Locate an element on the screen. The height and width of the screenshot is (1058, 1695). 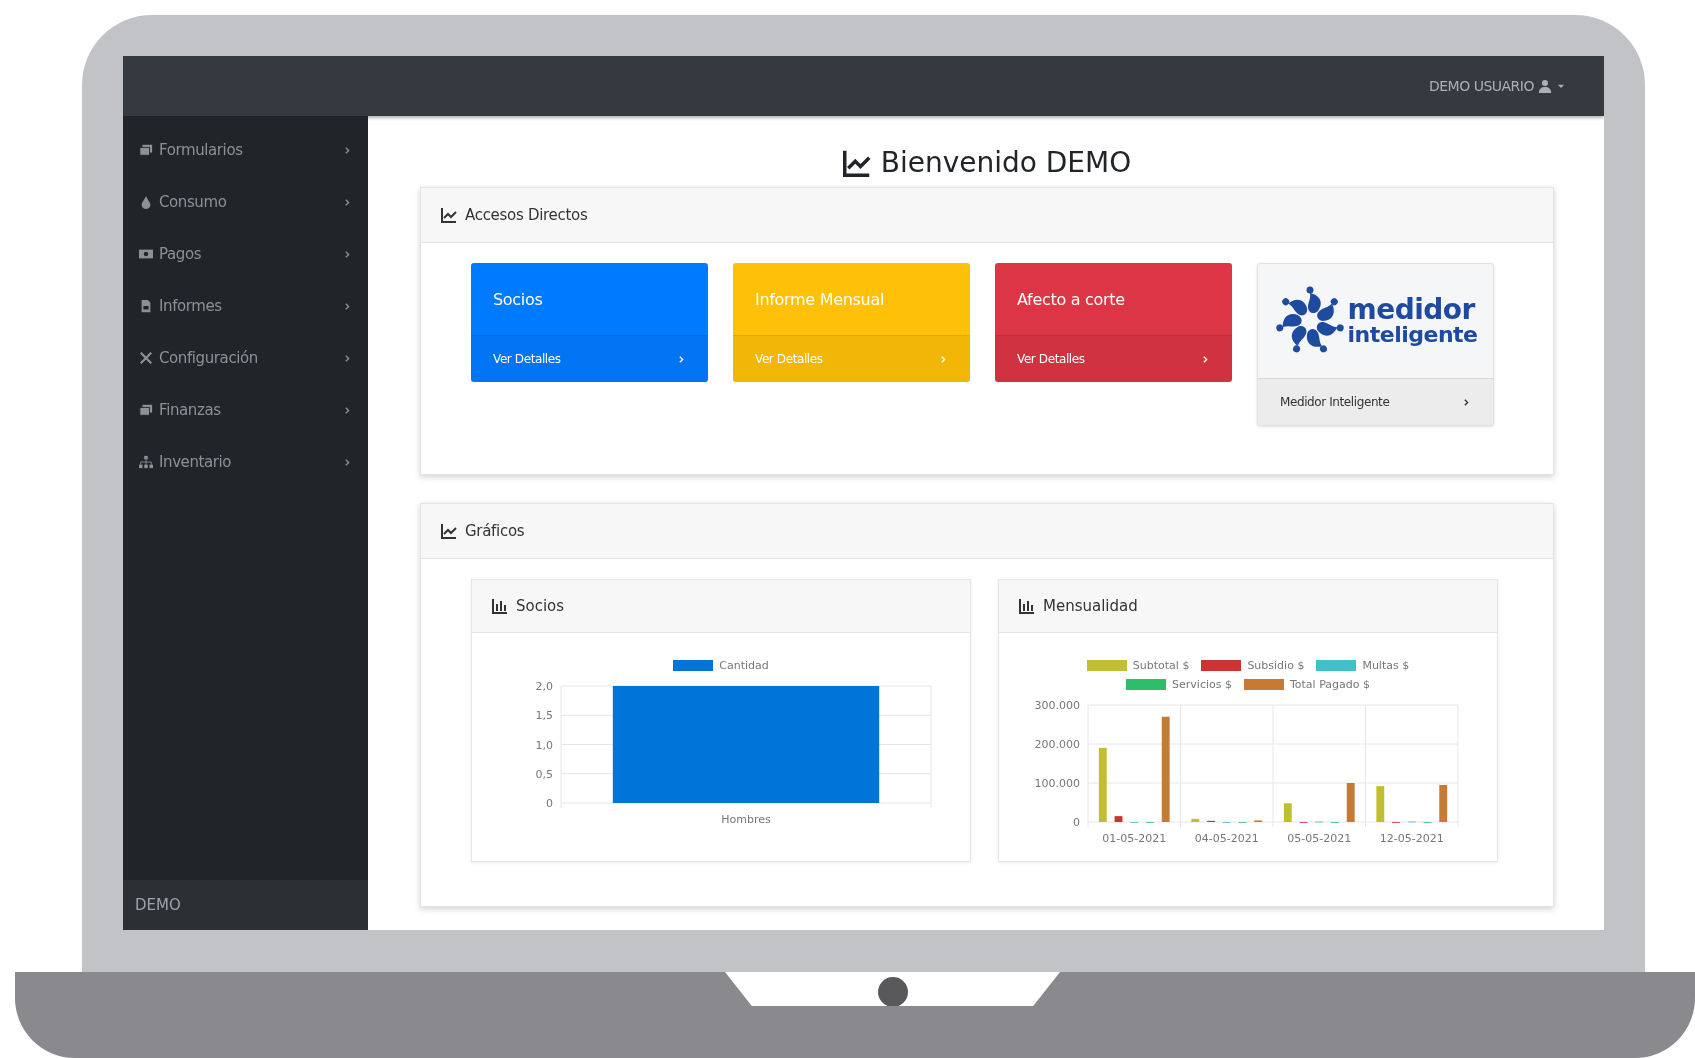
card-title: Gráficos is located at coordinates (495, 531).